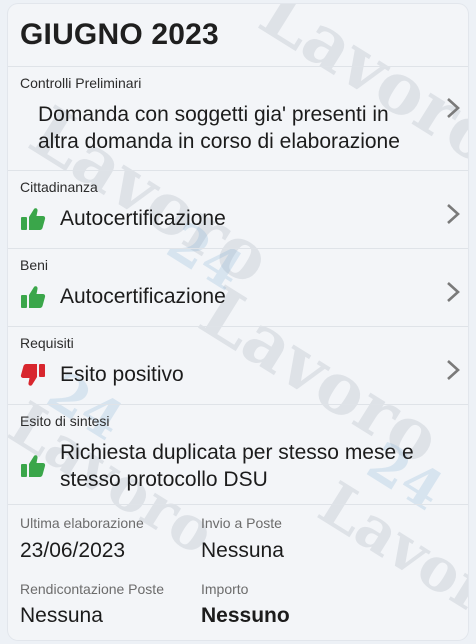 The width and height of the screenshot is (476, 644). What do you see at coordinates (244, 374) in the screenshot?
I see `section-content: Esito positivo` at bounding box center [244, 374].